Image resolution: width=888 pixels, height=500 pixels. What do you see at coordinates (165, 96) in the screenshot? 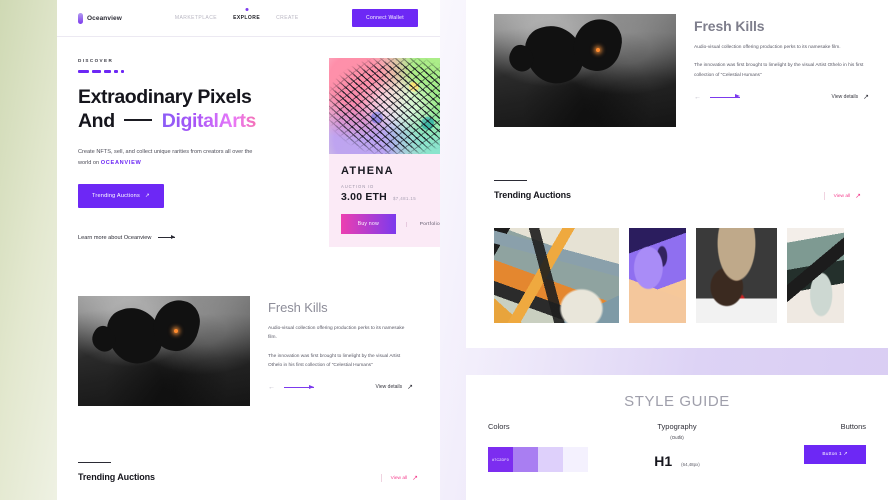
I see `headline-line-1: Extraodinary Pixels` at bounding box center [165, 96].